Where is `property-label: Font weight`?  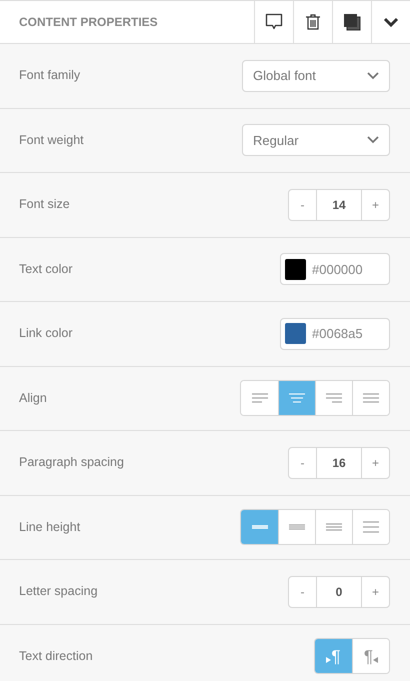
property-label: Font weight is located at coordinates (51, 140).